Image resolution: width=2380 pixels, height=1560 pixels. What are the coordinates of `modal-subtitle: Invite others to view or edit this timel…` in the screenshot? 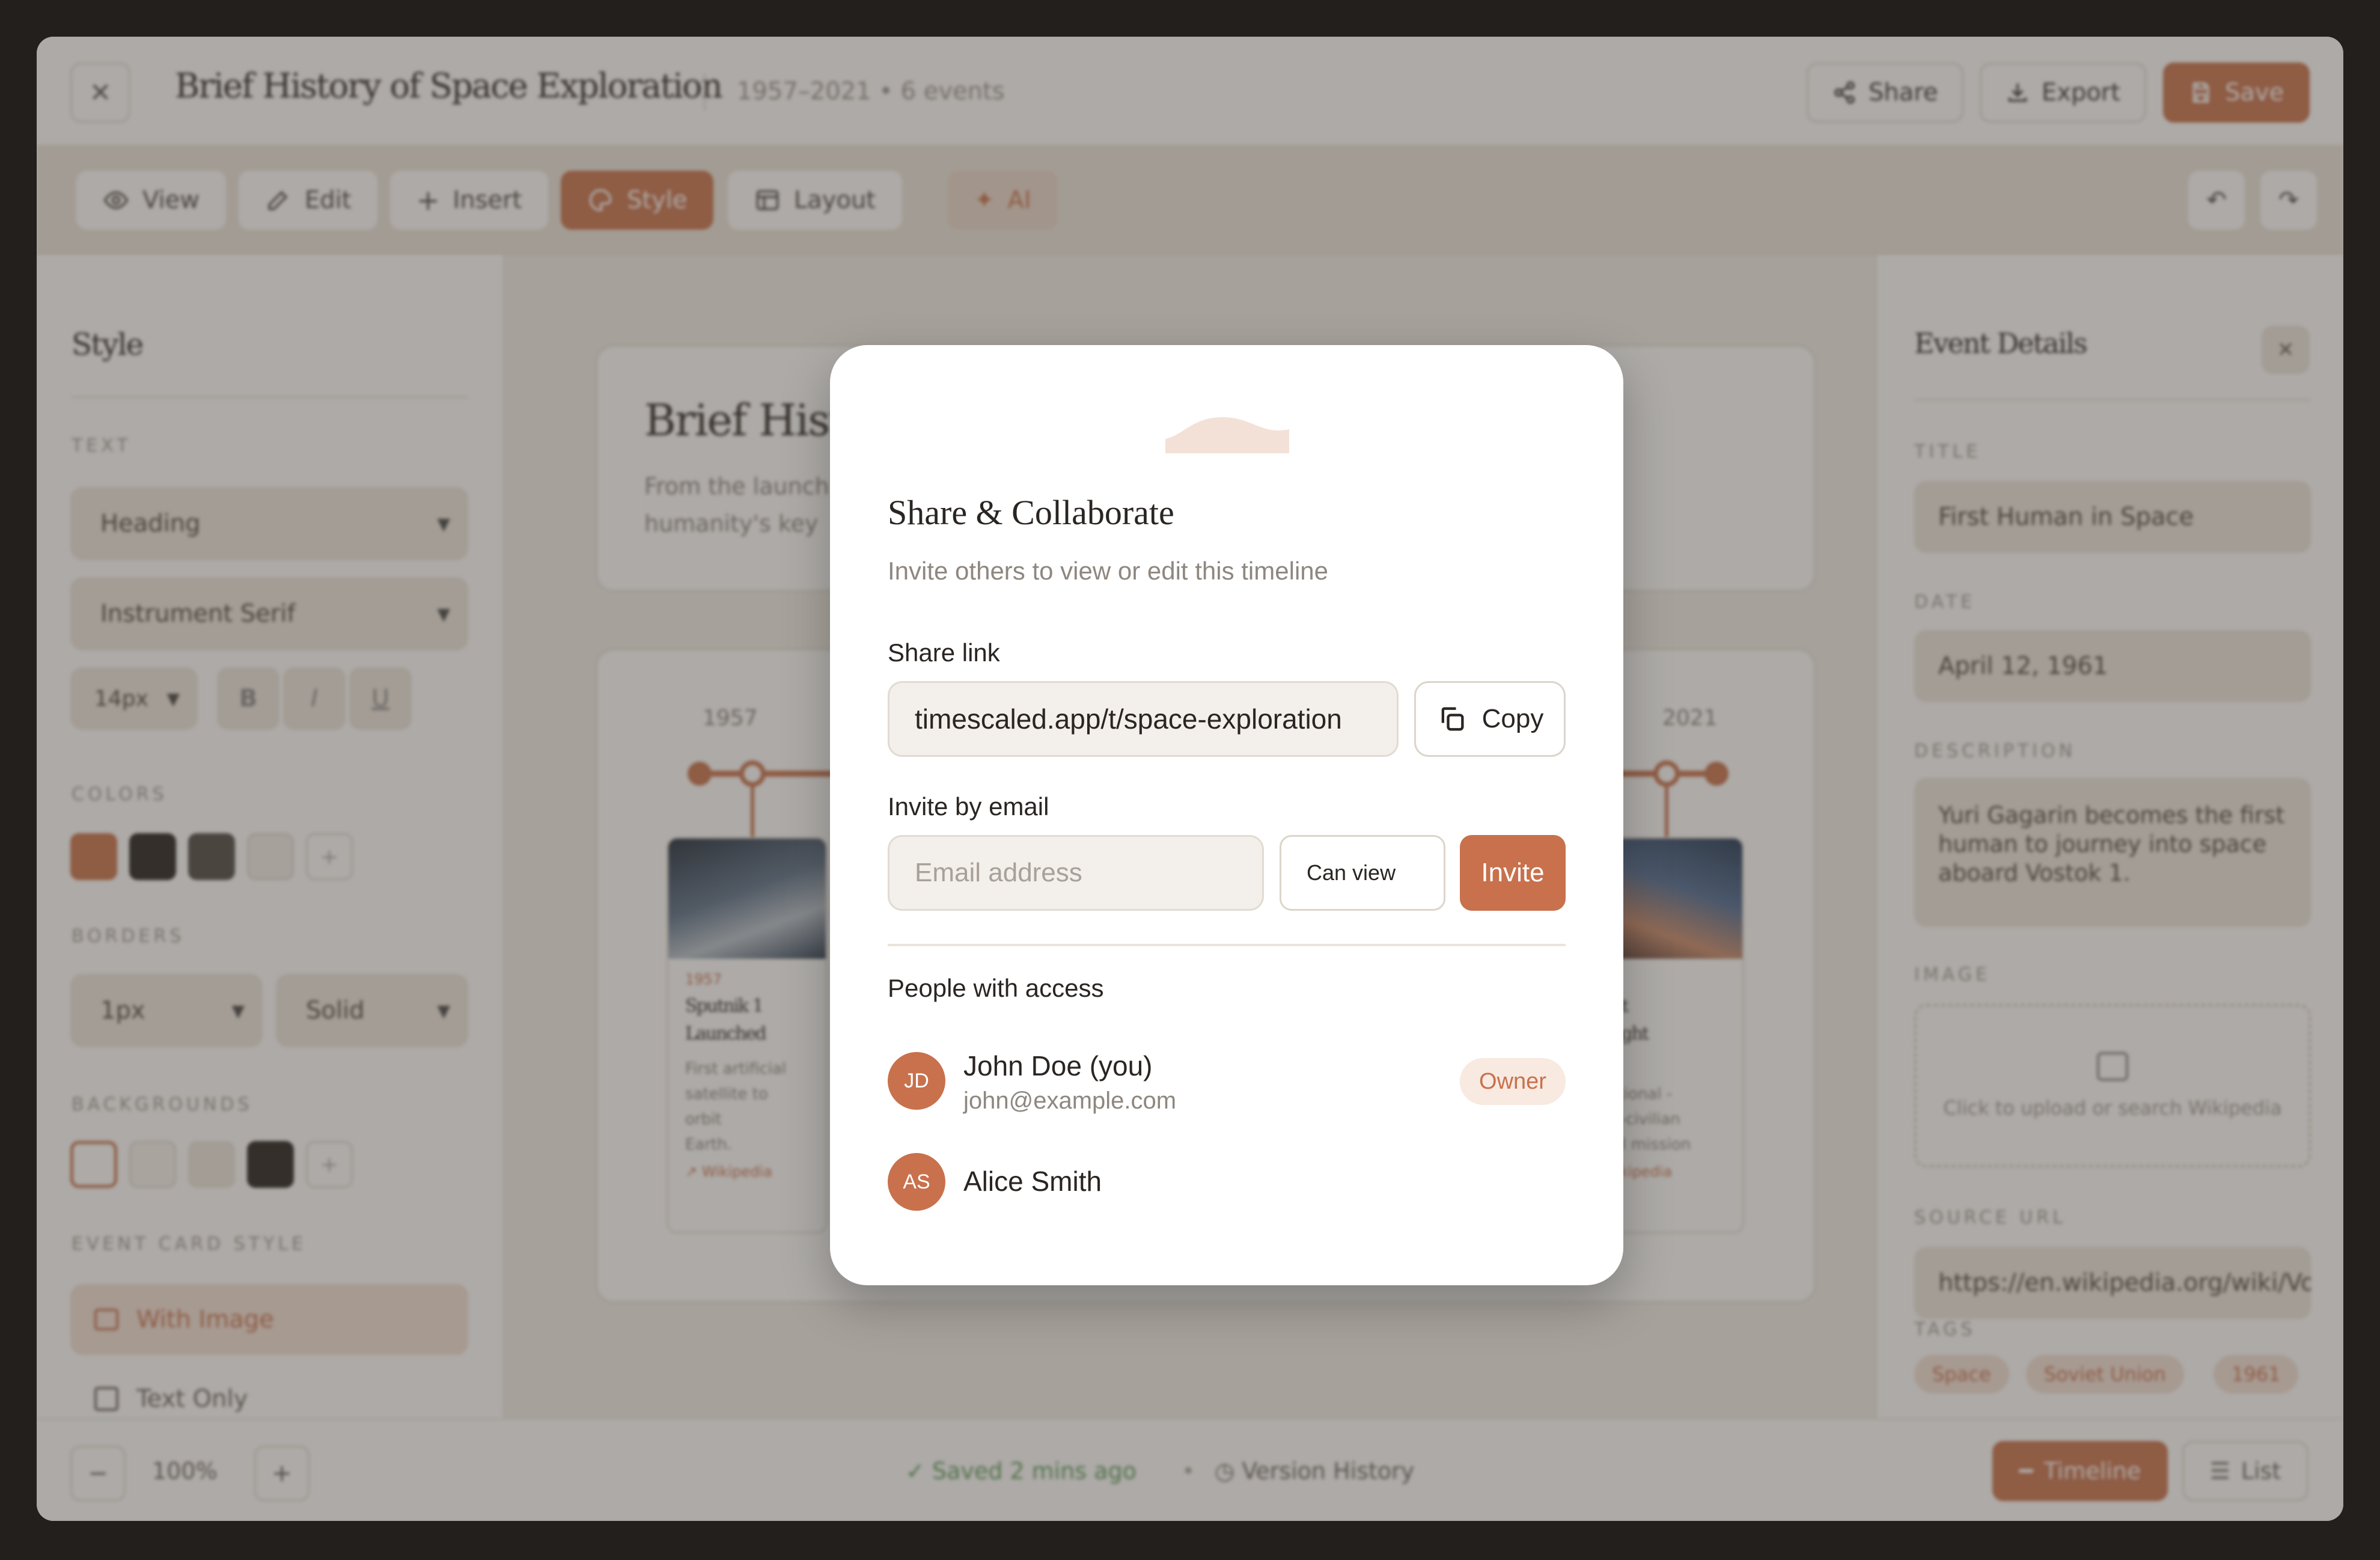 It's located at (1108, 571).